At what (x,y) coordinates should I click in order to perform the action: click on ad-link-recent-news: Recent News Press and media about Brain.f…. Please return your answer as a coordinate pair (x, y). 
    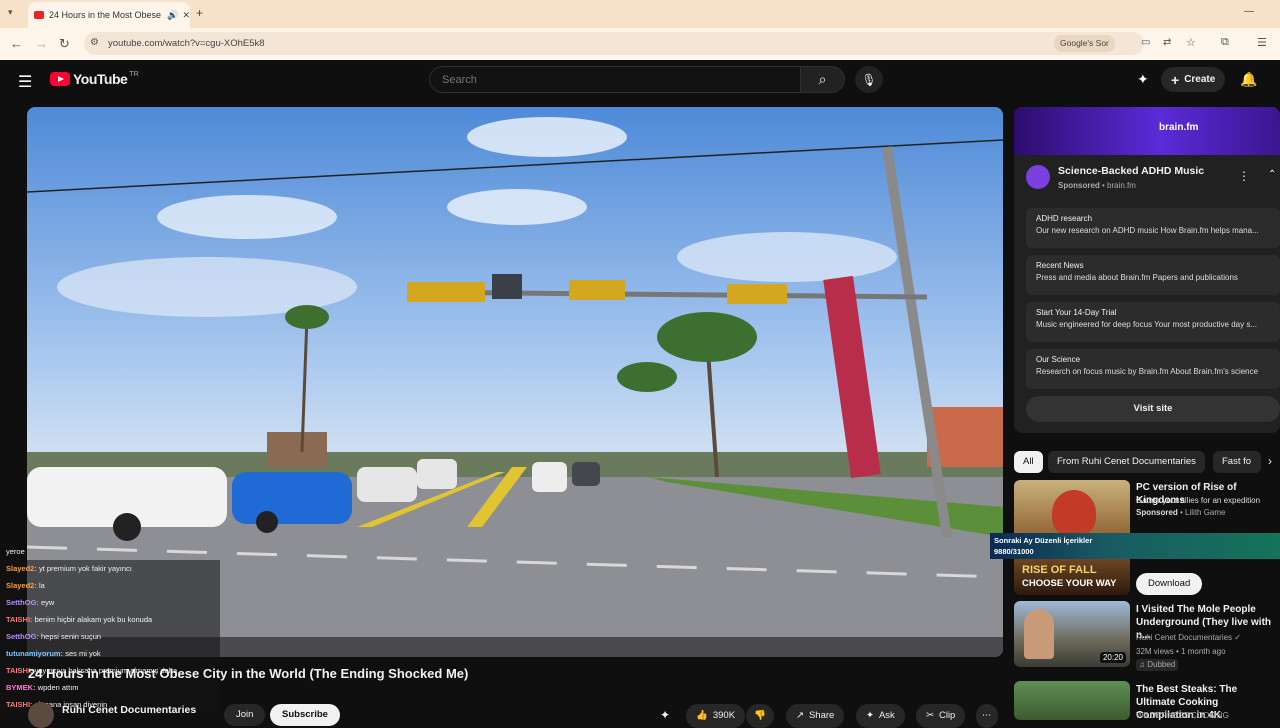
    Looking at the image, I should click on (1153, 275).